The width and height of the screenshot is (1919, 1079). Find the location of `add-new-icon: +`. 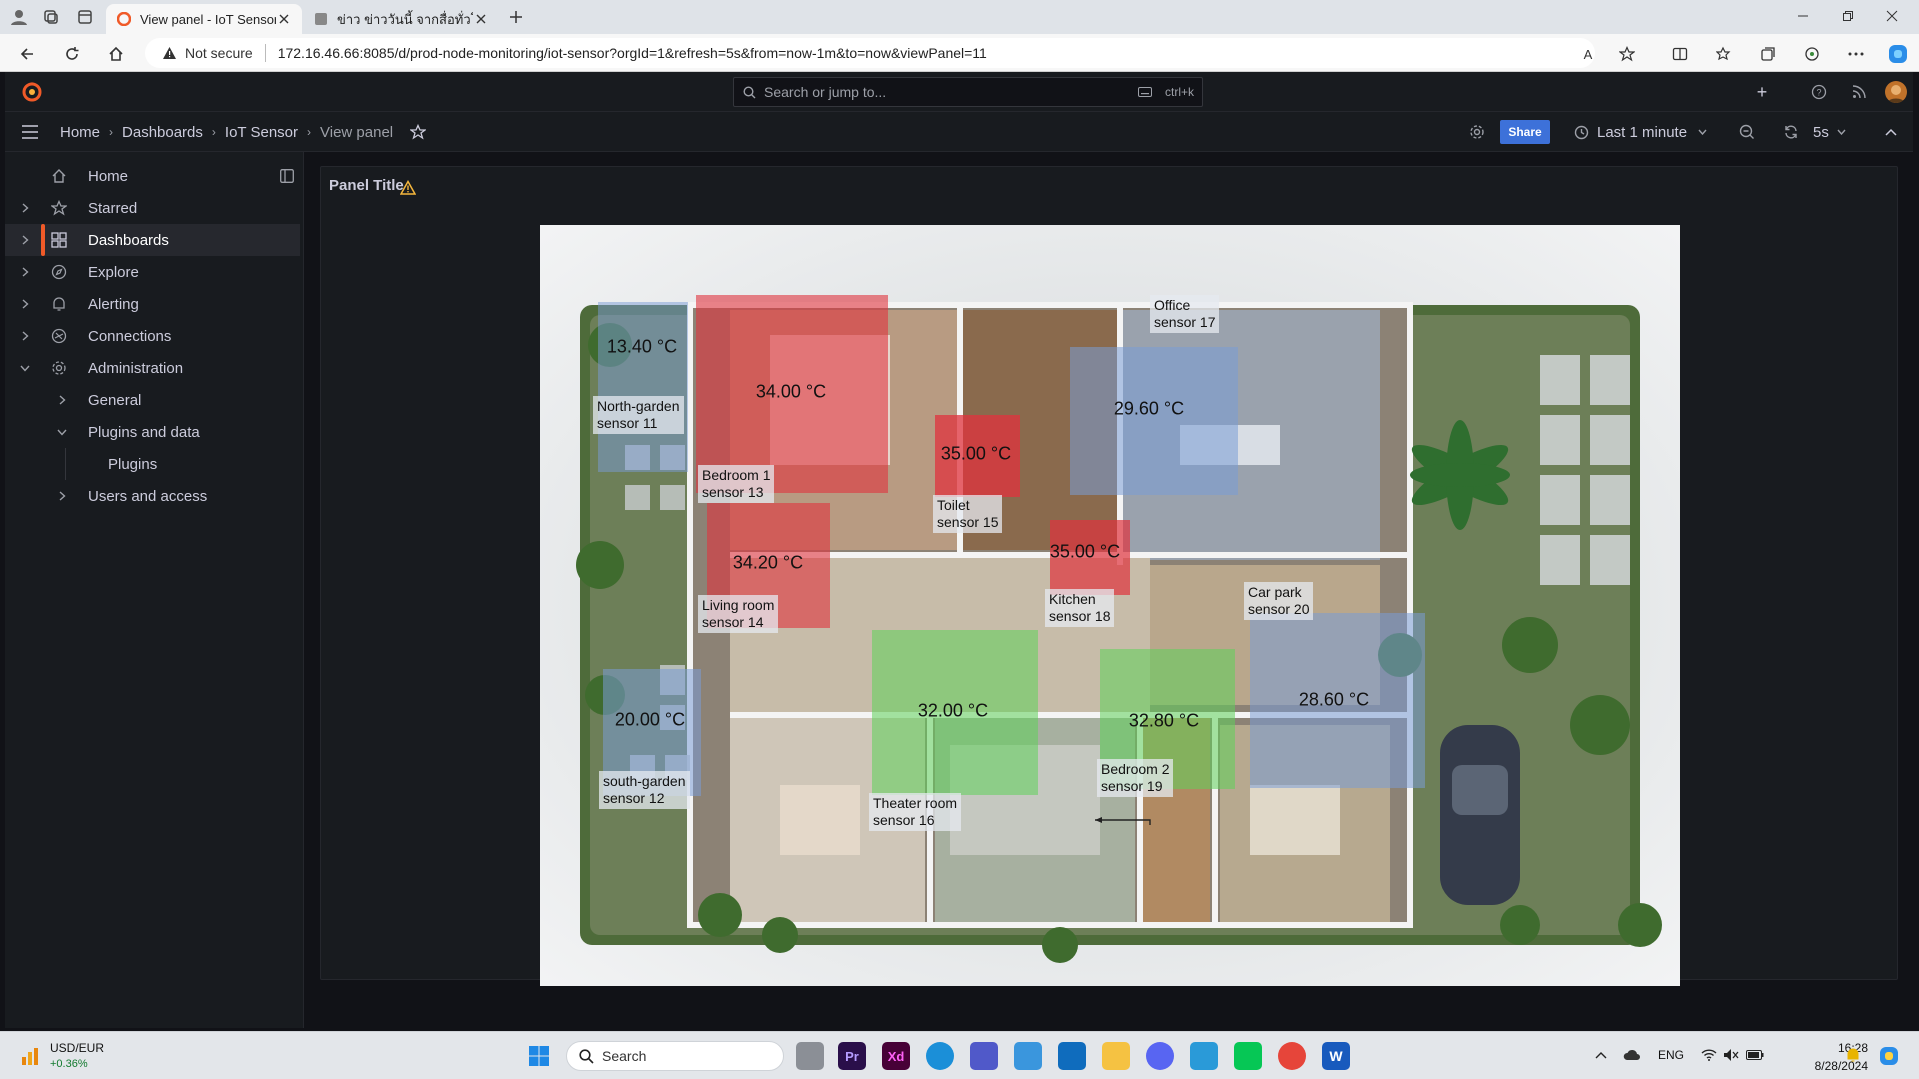

add-new-icon: + is located at coordinates (1762, 92).